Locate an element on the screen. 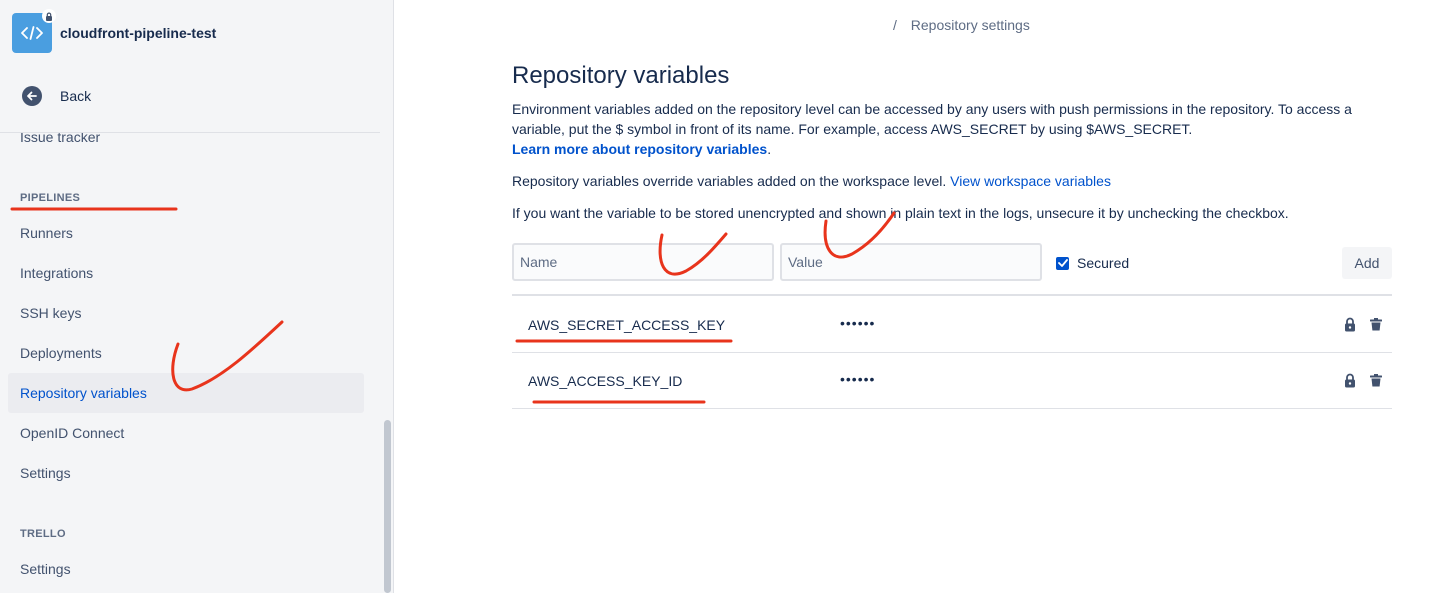 The height and width of the screenshot is (593, 1431). back-button: Back is located at coordinates (56, 96).